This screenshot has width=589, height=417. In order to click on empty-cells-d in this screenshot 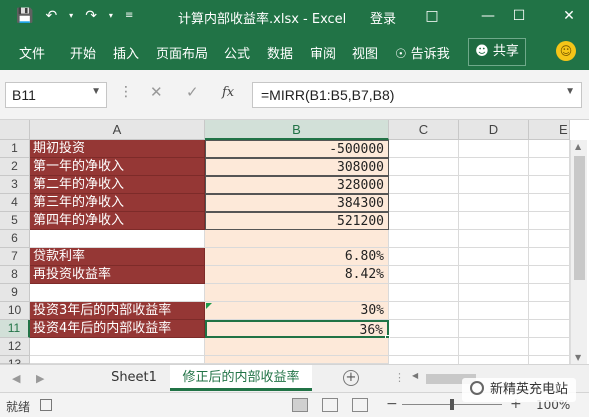, I will do `click(494, 252)`.